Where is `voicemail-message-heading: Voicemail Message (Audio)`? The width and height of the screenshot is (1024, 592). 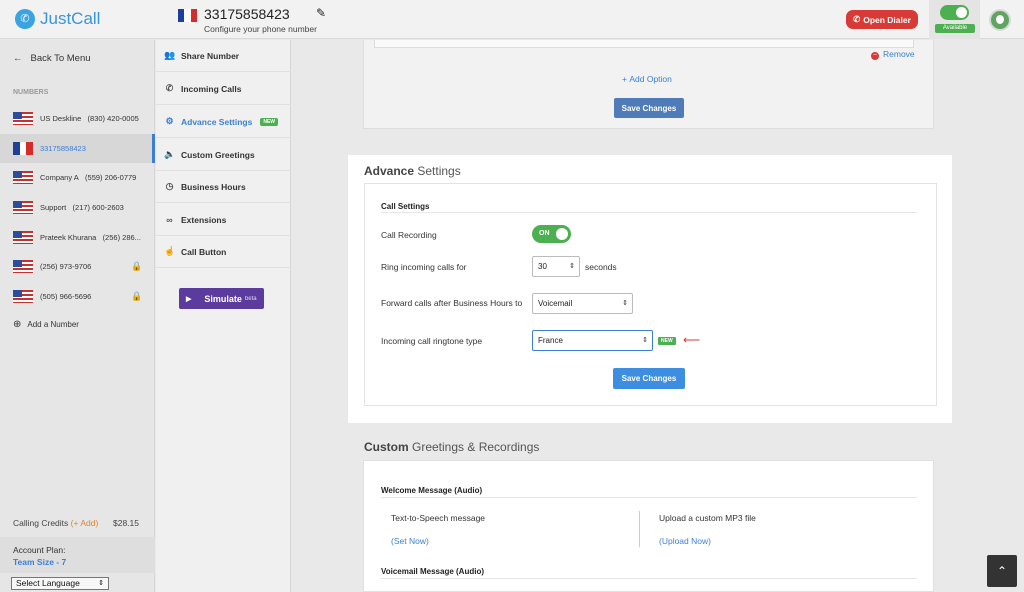
voicemail-message-heading: Voicemail Message (Audio) is located at coordinates (432, 571).